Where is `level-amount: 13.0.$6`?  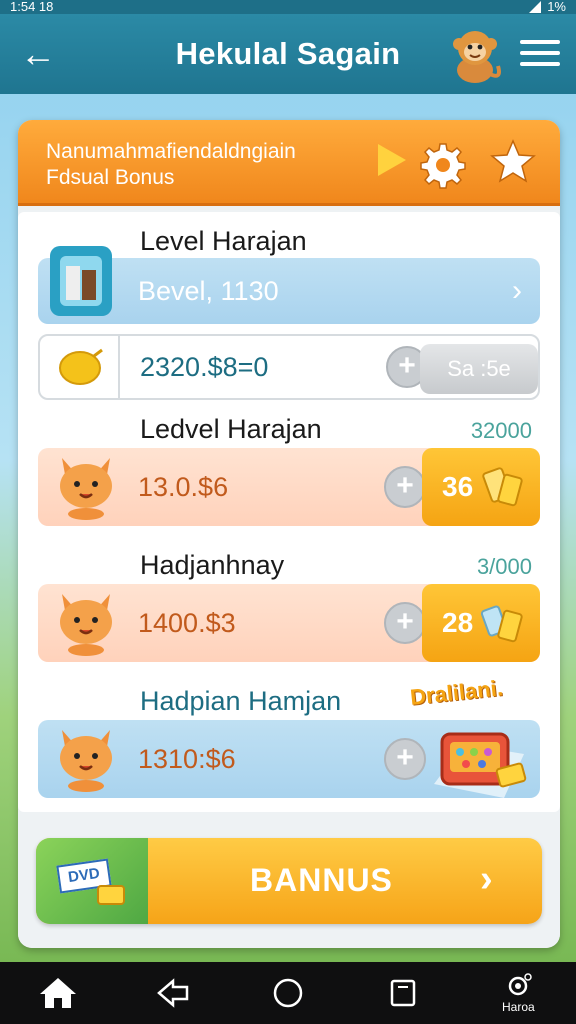
level-amount: 13.0.$6 is located at coordinates (183, 486).